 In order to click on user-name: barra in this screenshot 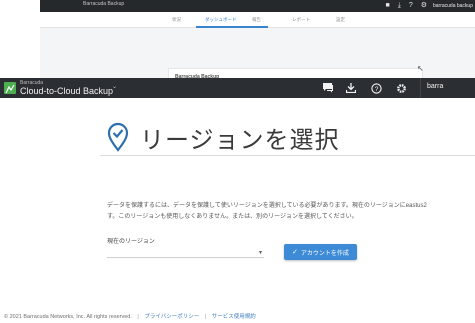, I will do `click(435, 86)`.